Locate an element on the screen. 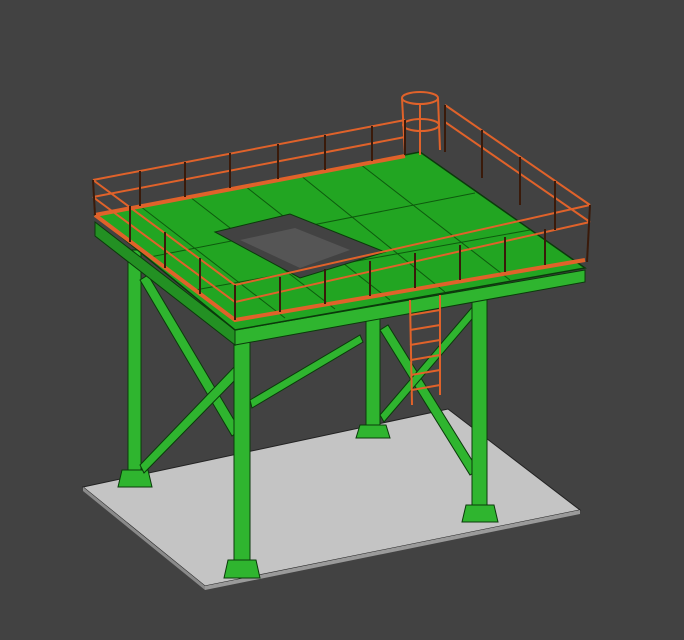 The height and width of the screenshot is (640, 684). ladder-cage is located at coordinates (421, 123).